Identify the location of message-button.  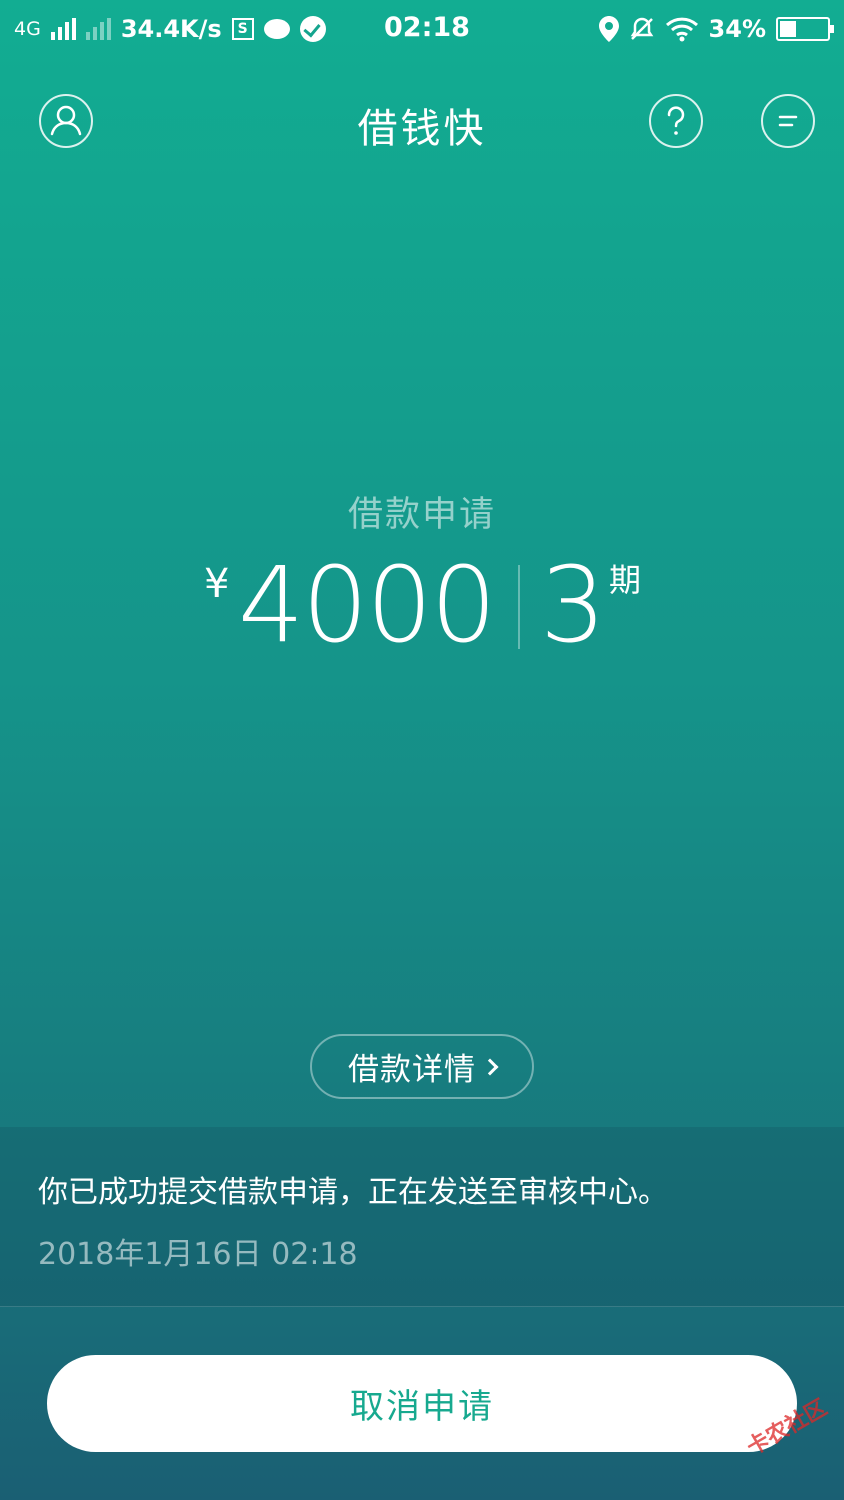
(788, 121).